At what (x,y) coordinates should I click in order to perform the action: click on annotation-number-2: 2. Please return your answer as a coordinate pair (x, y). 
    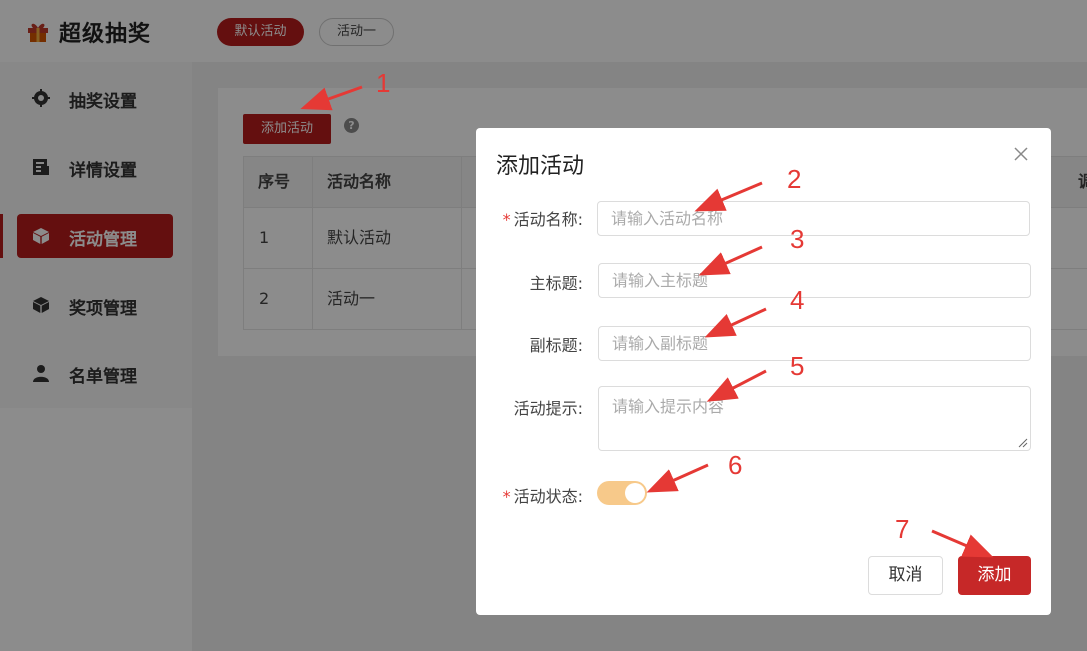
    Looking at the image, I should click on (794, 179).